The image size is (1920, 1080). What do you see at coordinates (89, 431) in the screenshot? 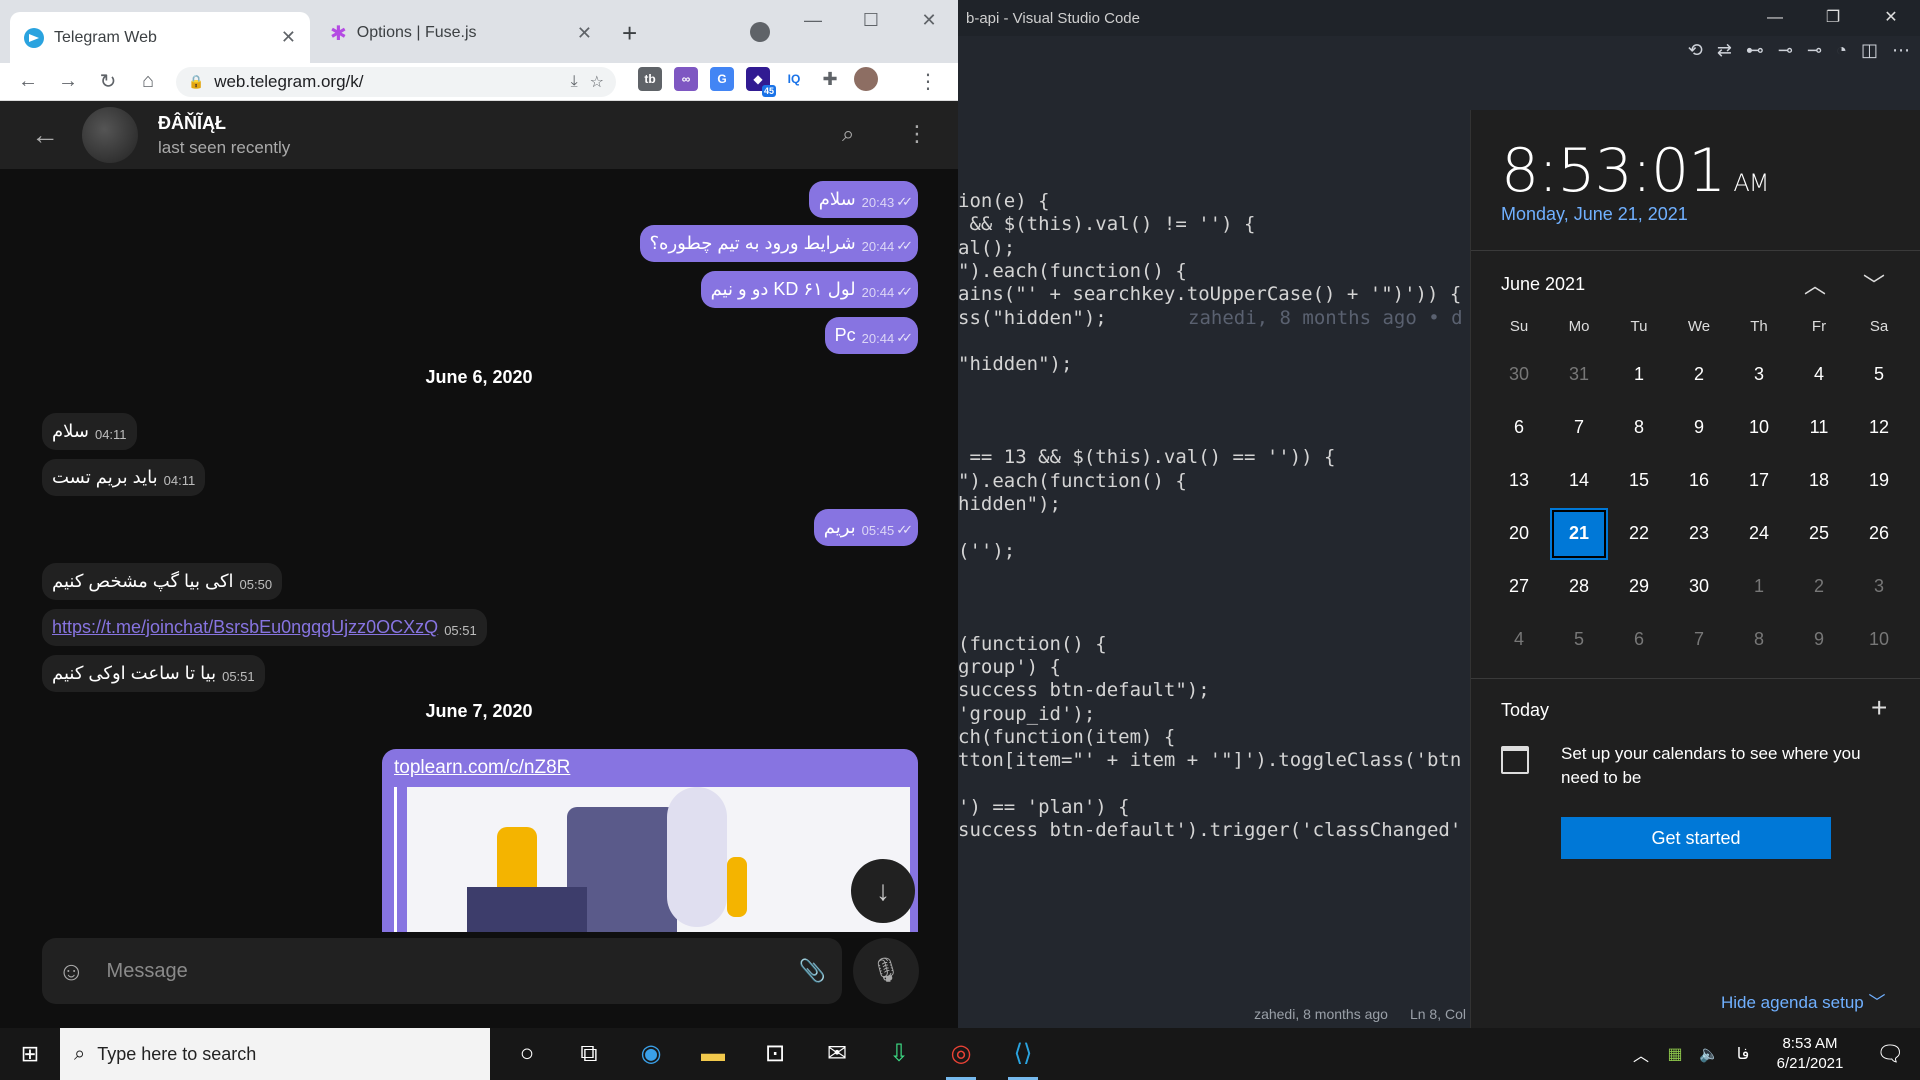
I see `incoming-message: سلام 04:11` at bounding box center [89, 431].